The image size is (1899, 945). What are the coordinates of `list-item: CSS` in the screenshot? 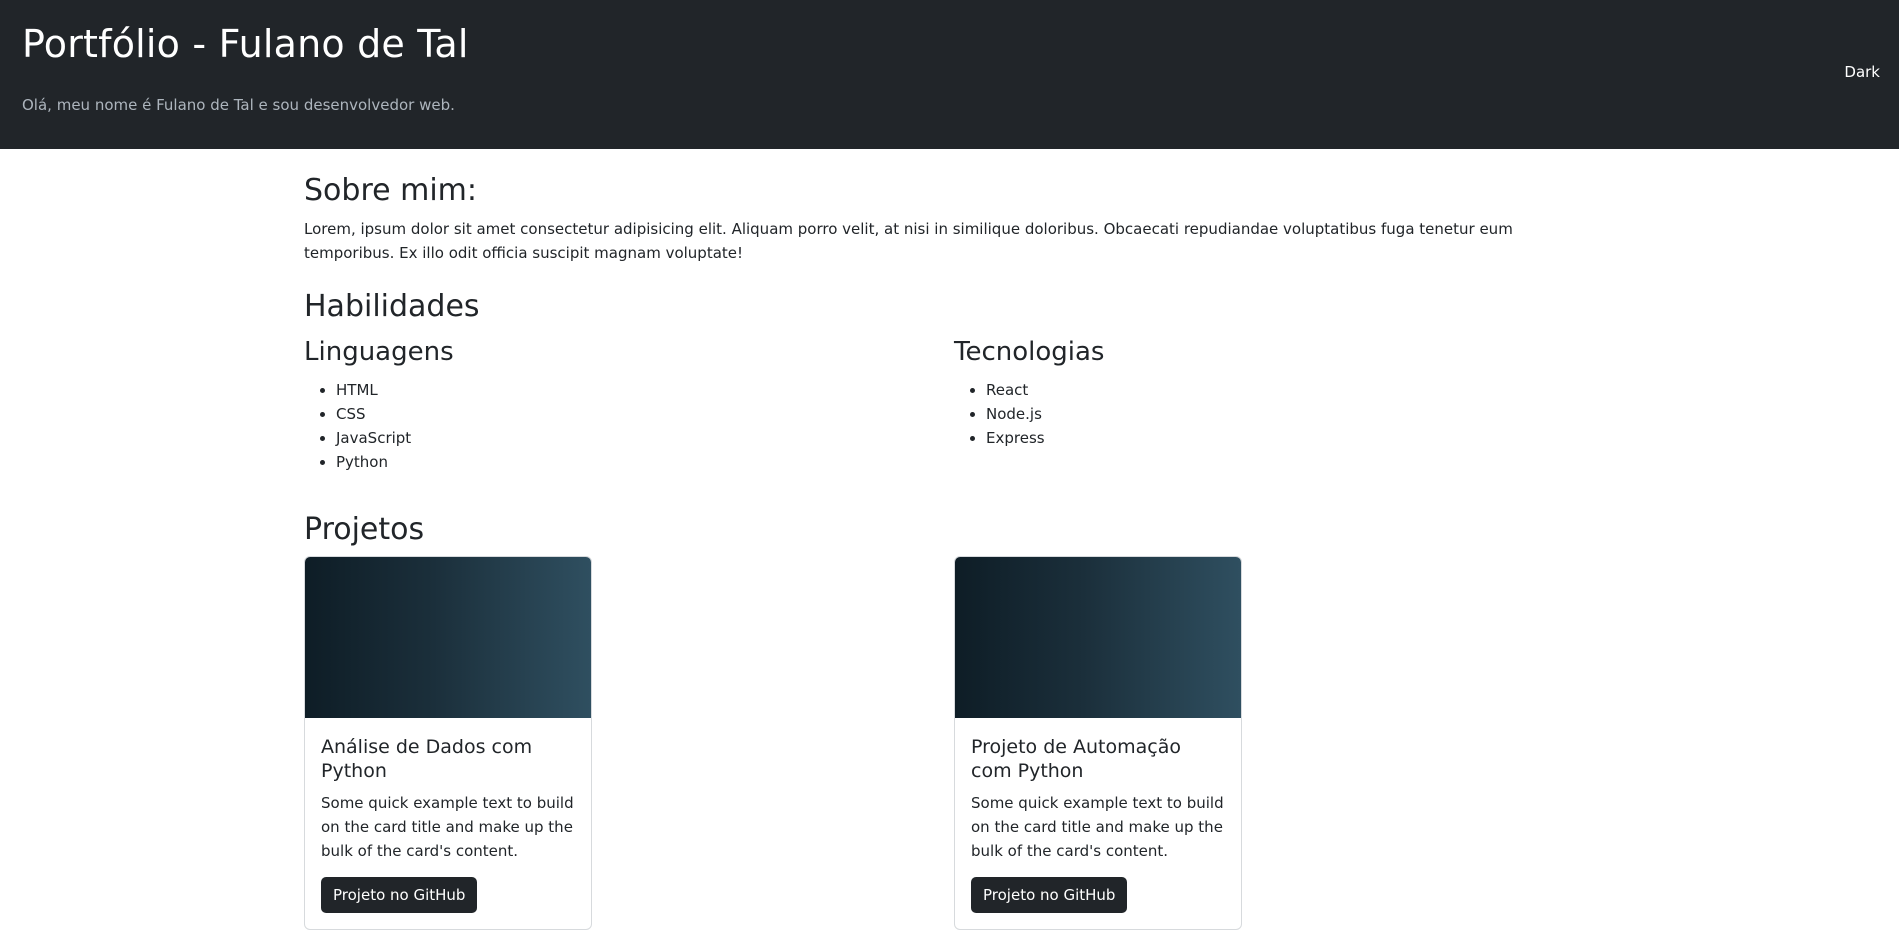 It's located at (645, 414).